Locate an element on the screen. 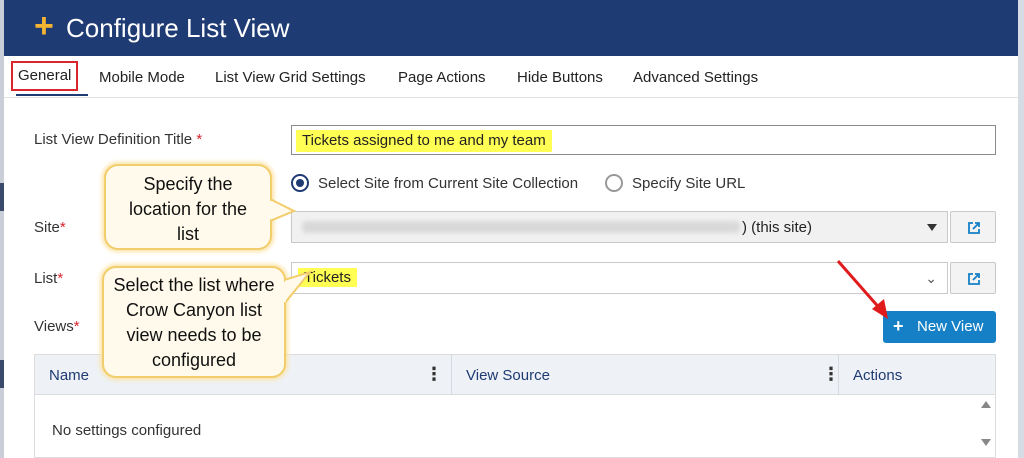  blurred-site-url is located at coordinates (521, 227).